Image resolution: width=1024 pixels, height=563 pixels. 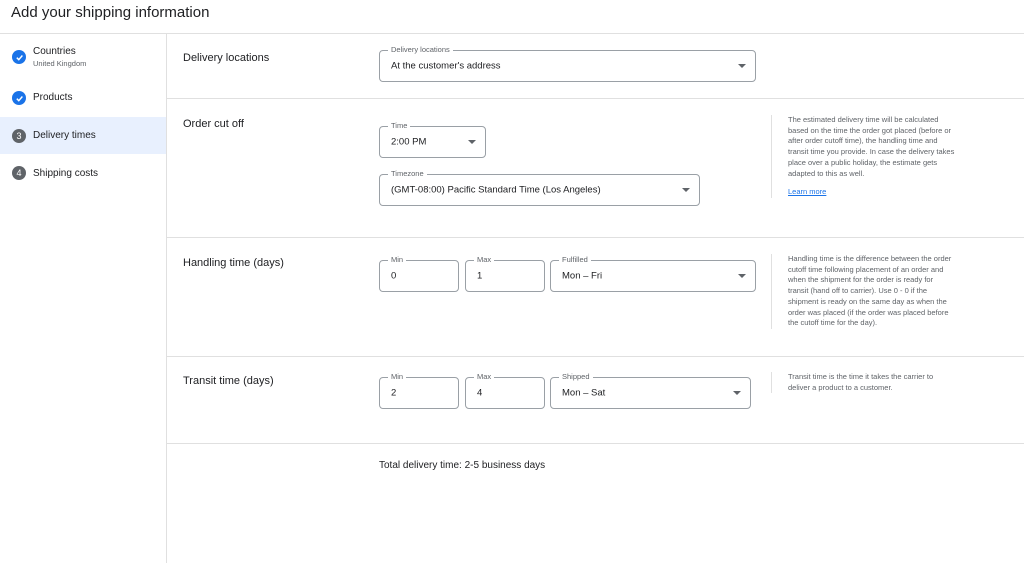 What do you see at coordinates (584, 393) in the screenshot?
I see `field-value: Mon – Sat` at bounding box center [584, 393].